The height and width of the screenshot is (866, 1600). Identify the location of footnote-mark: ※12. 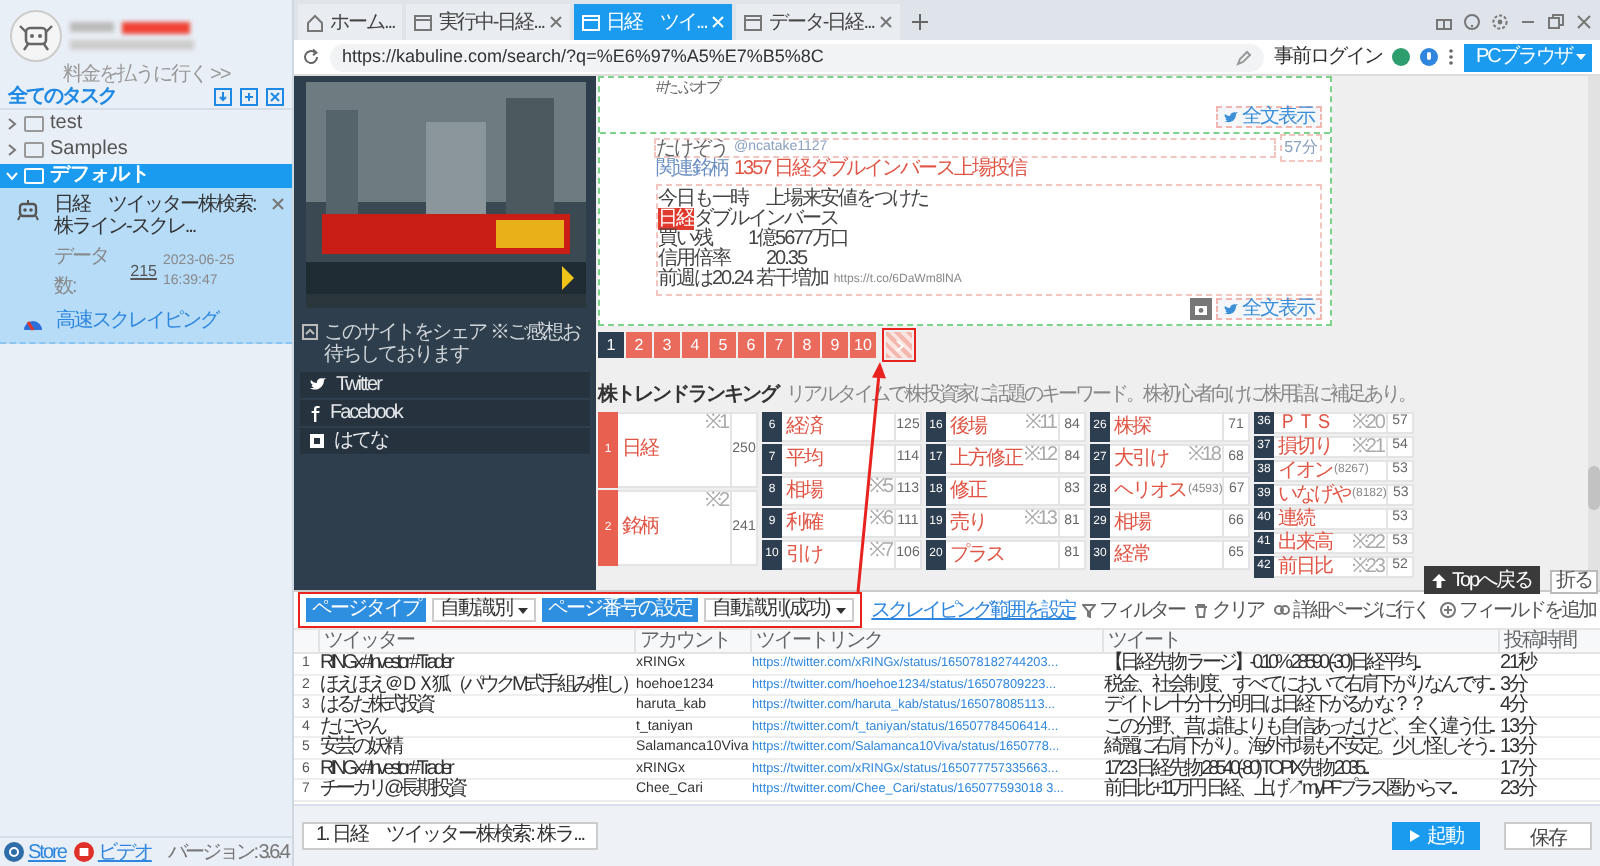
(1041, 456).